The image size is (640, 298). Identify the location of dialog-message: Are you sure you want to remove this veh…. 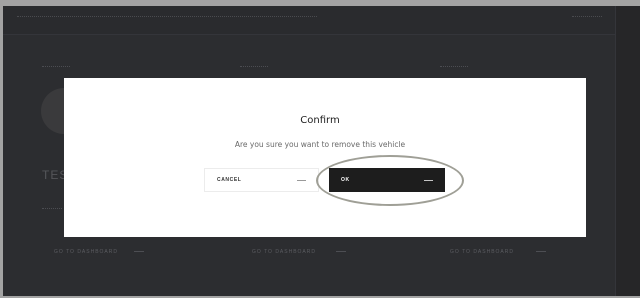
(320, 144).